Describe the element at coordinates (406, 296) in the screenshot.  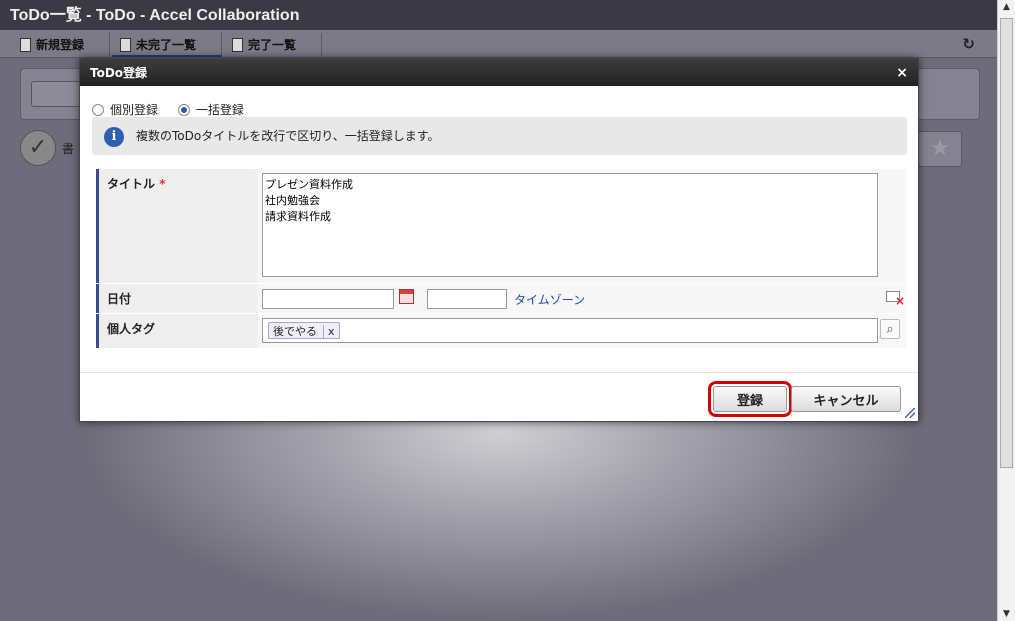
I see `calendar-icon` at that location.